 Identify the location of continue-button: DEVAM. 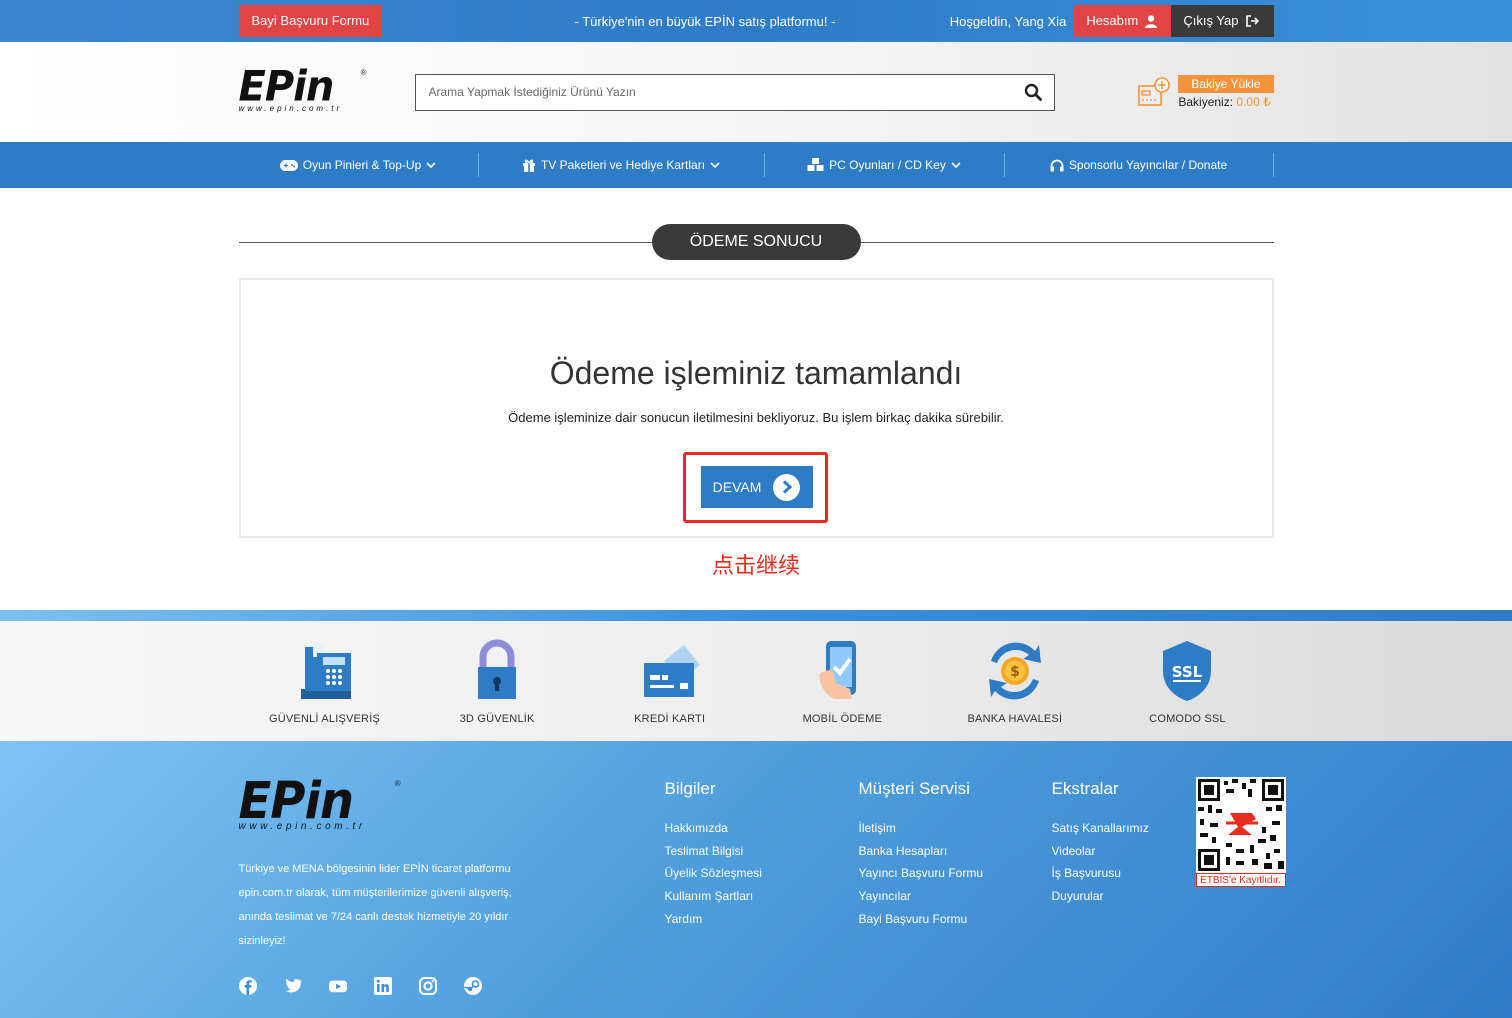
(756, 487).